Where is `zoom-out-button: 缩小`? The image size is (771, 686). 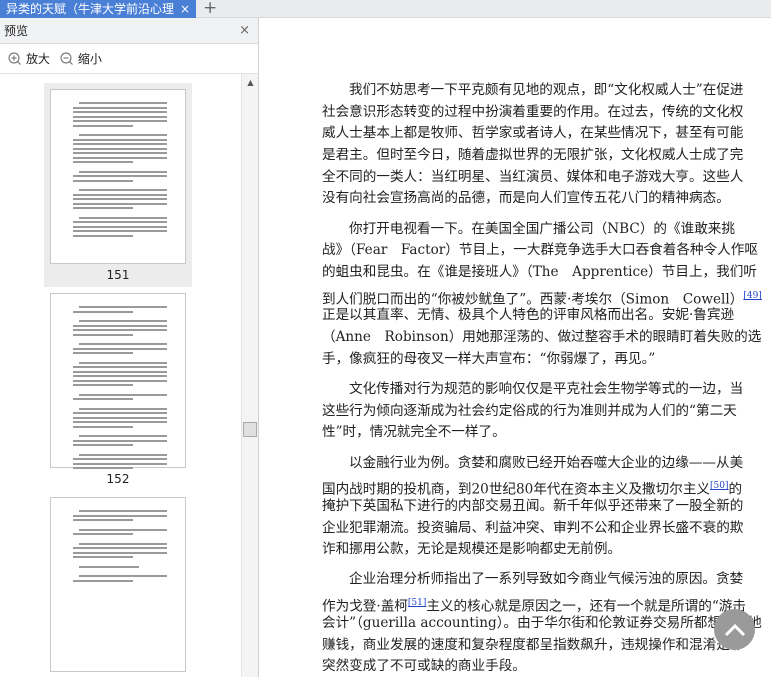 zoom-out-button: 缩小 is located at coordinates (81, 59).